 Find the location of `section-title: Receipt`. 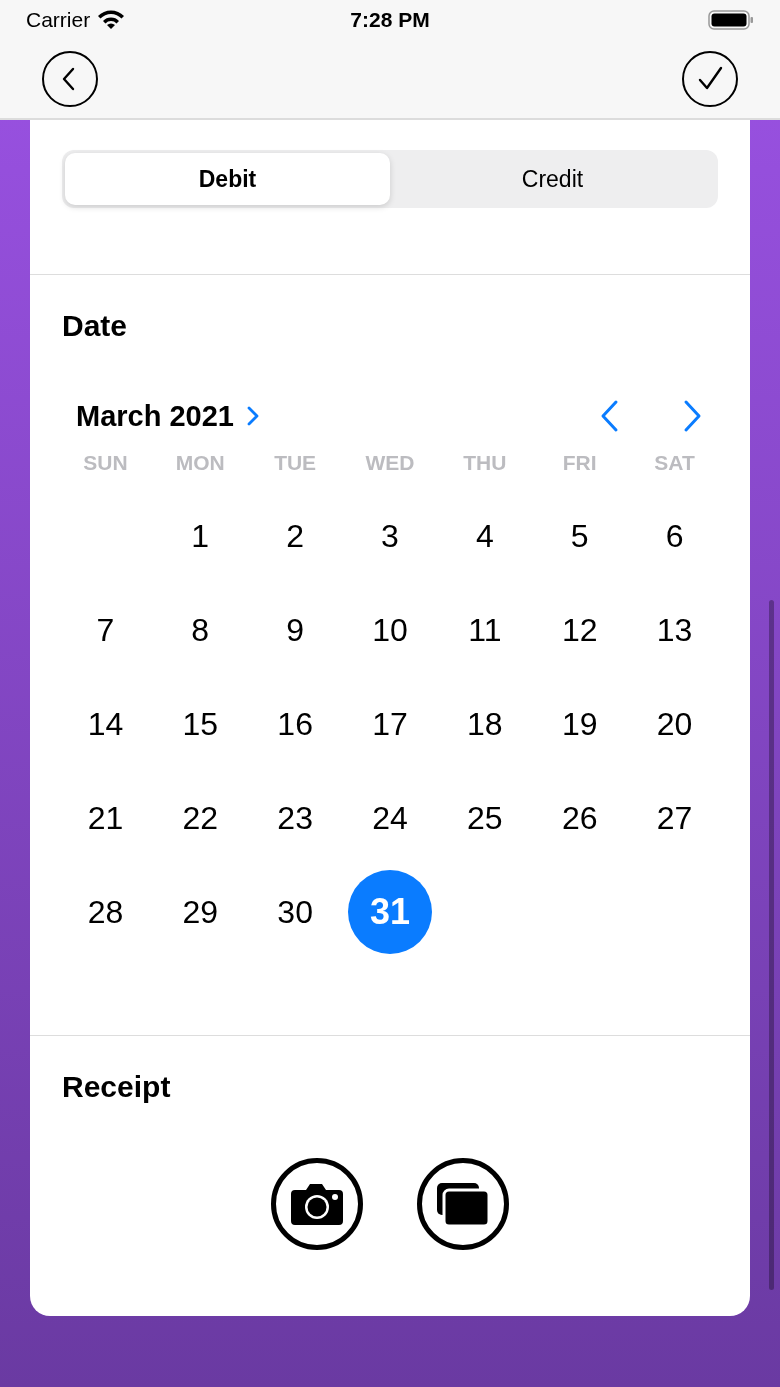

section-title: Receipt is located at coordinates (116, 1087).